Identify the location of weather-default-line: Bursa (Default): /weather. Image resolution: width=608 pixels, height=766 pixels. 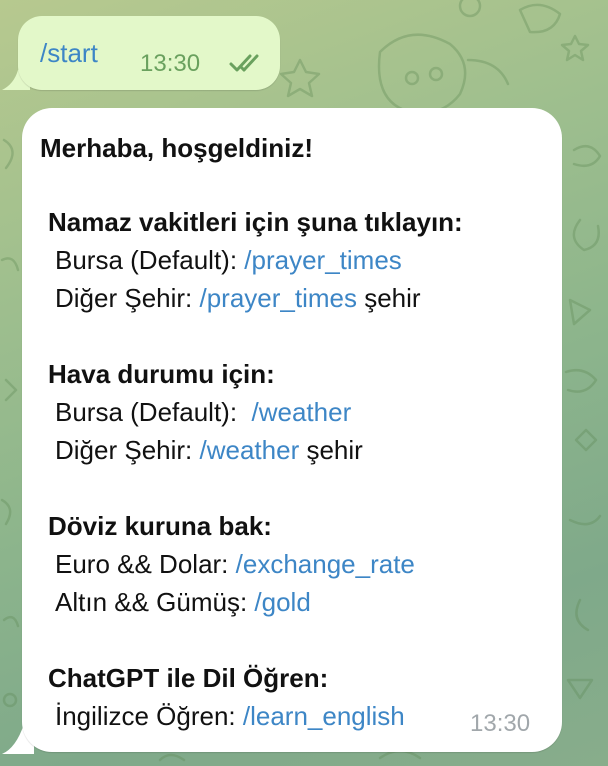
(203, 412).